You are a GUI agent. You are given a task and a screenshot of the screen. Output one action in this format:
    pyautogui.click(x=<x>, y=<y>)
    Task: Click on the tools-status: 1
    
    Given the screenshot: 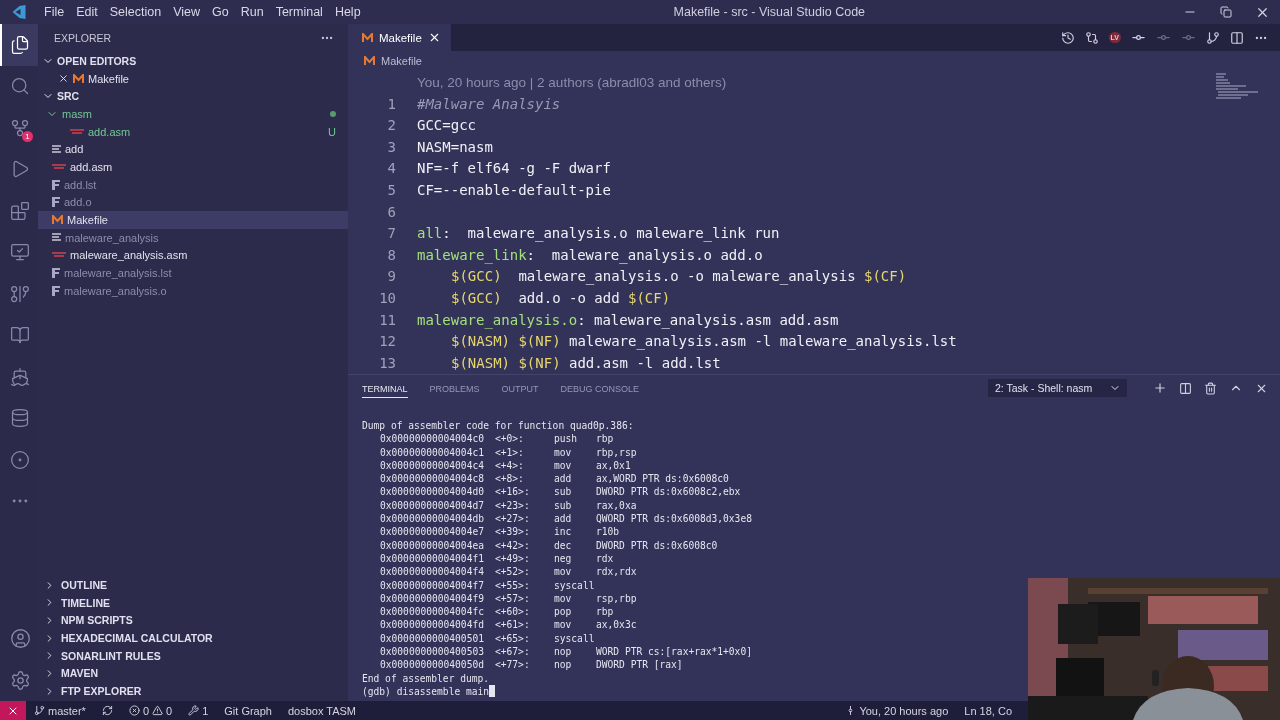 What is the action you would take?
    pyautogui.click(x=198, y=710)
    